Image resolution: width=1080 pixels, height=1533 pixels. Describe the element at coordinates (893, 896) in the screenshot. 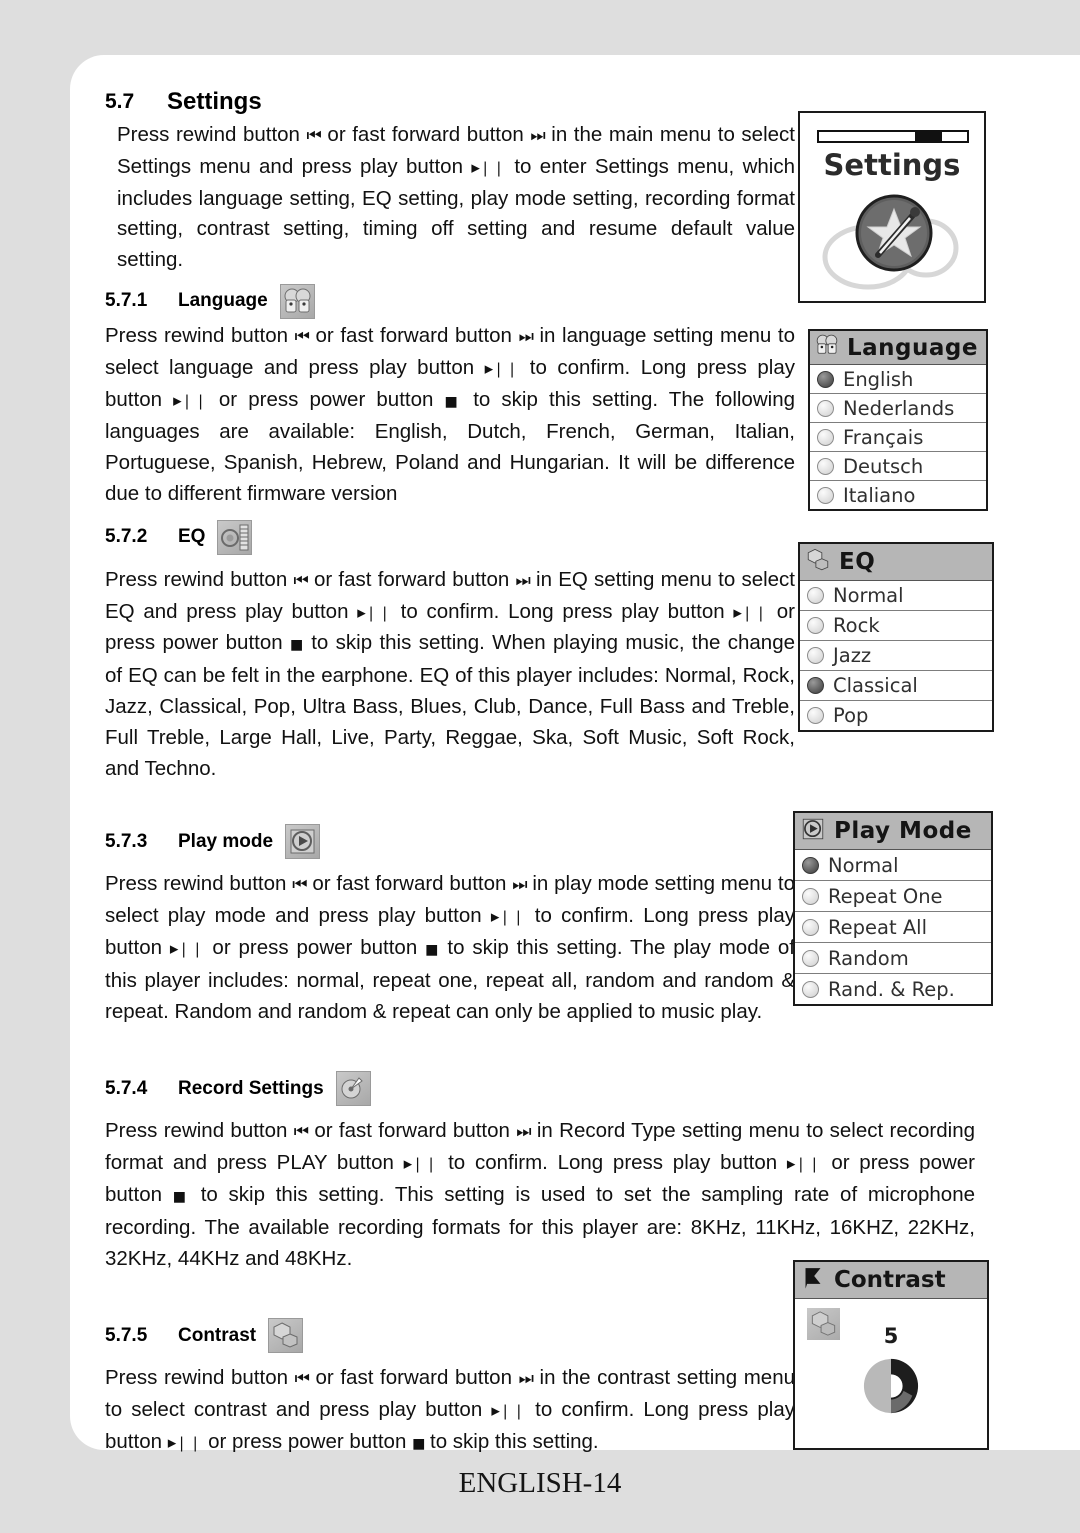

I see `list-item: Repeat One` at that location.